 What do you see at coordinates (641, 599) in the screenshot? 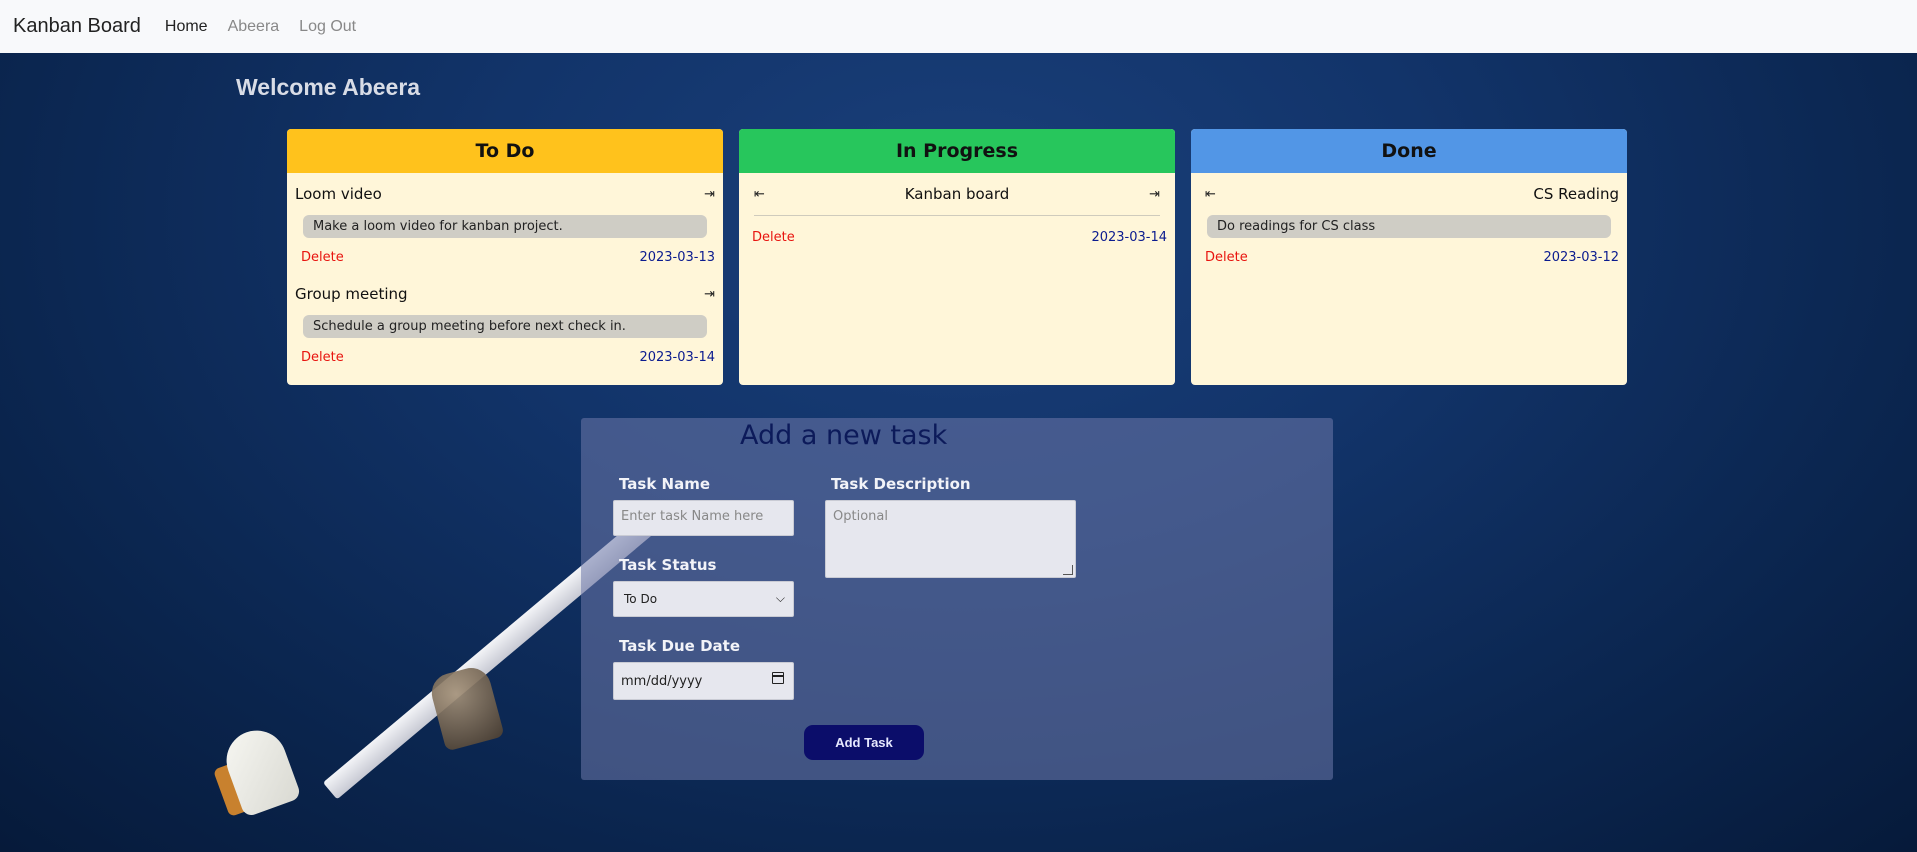
I see `task-status-value: To Do` at bounding box center [641, 599].